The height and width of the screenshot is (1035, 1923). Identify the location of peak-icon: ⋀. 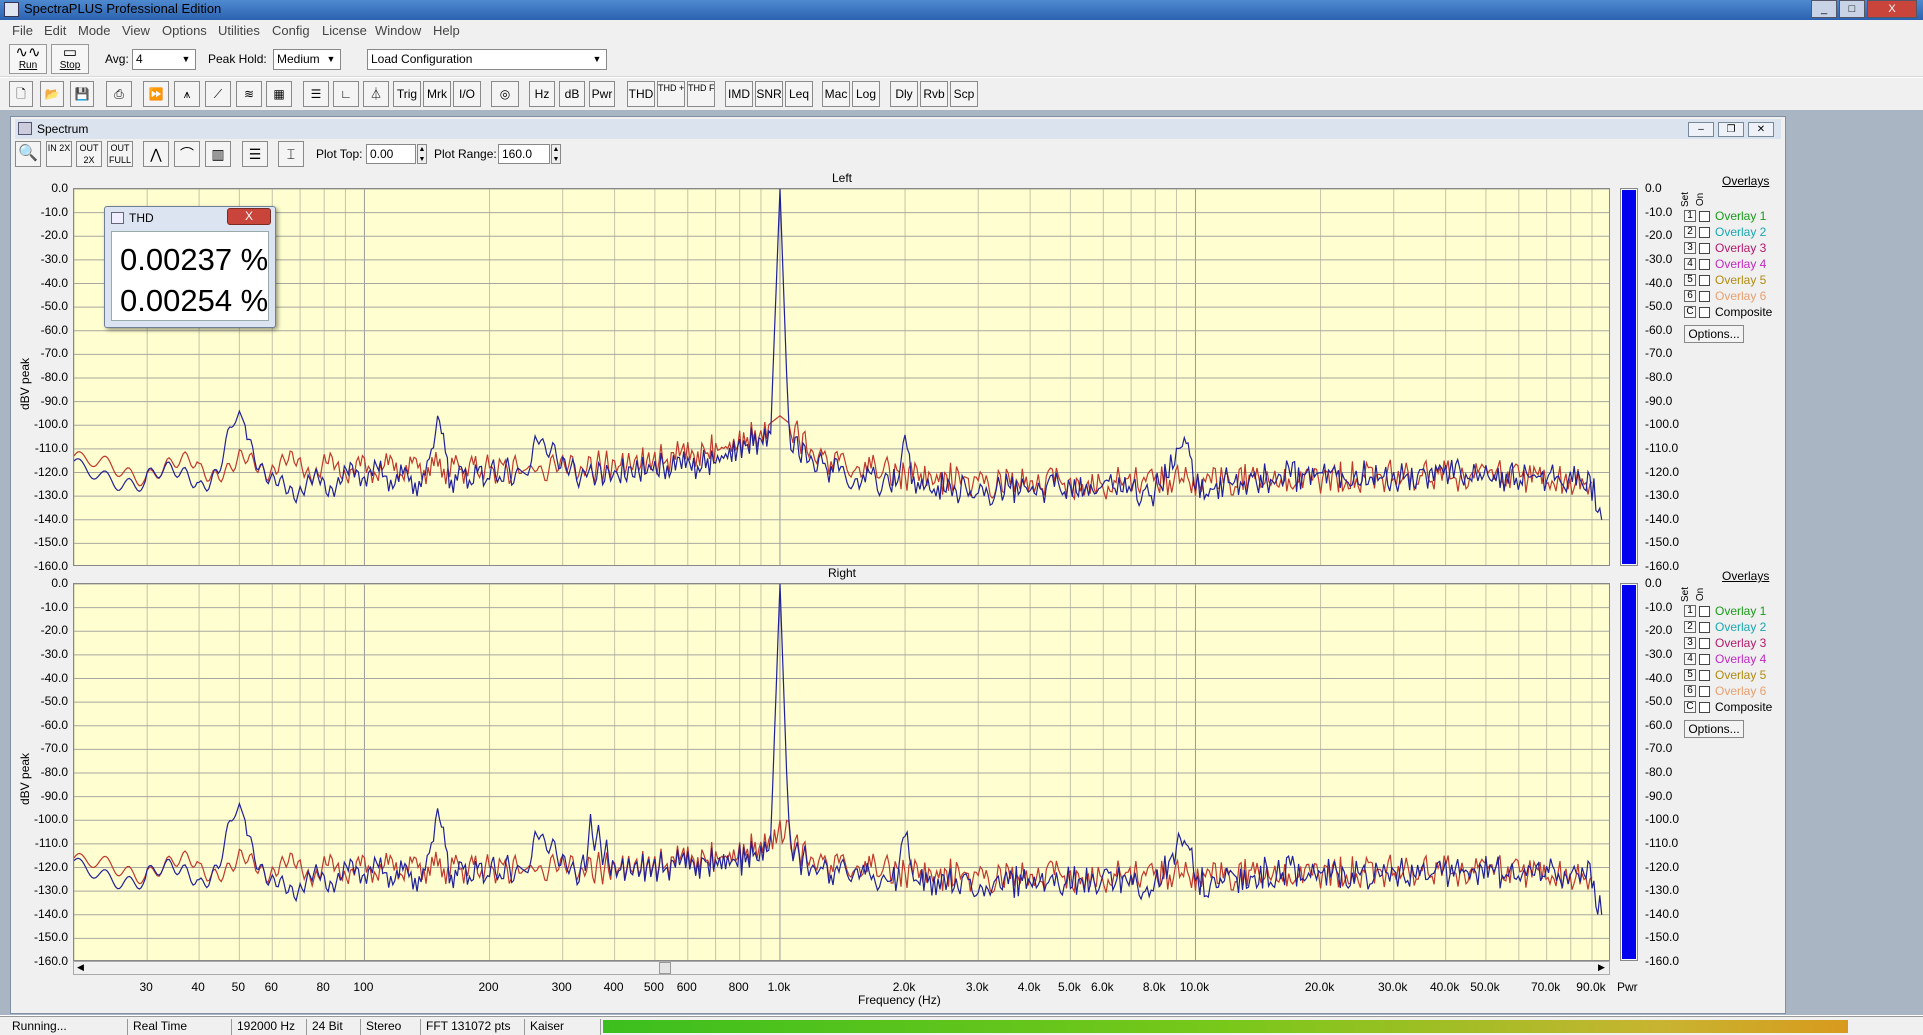
(156, 154).